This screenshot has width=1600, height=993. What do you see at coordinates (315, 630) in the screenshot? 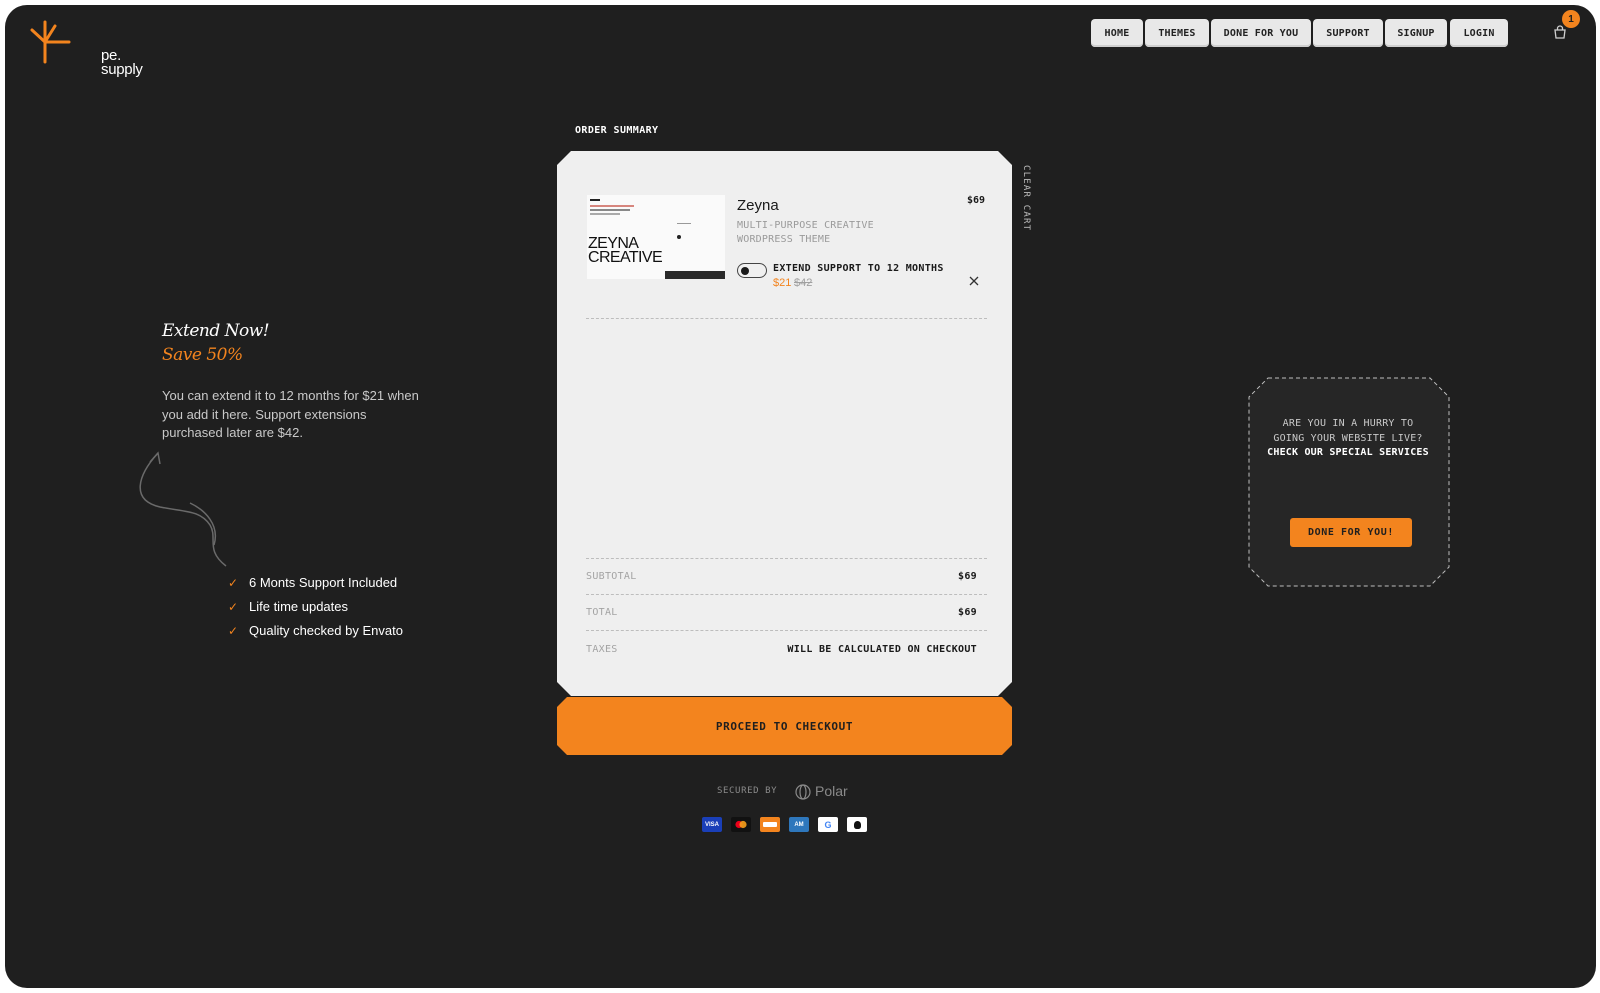
I see `feature-item: ✓ Quality checked by Envato` at bounding box center [315, 630].